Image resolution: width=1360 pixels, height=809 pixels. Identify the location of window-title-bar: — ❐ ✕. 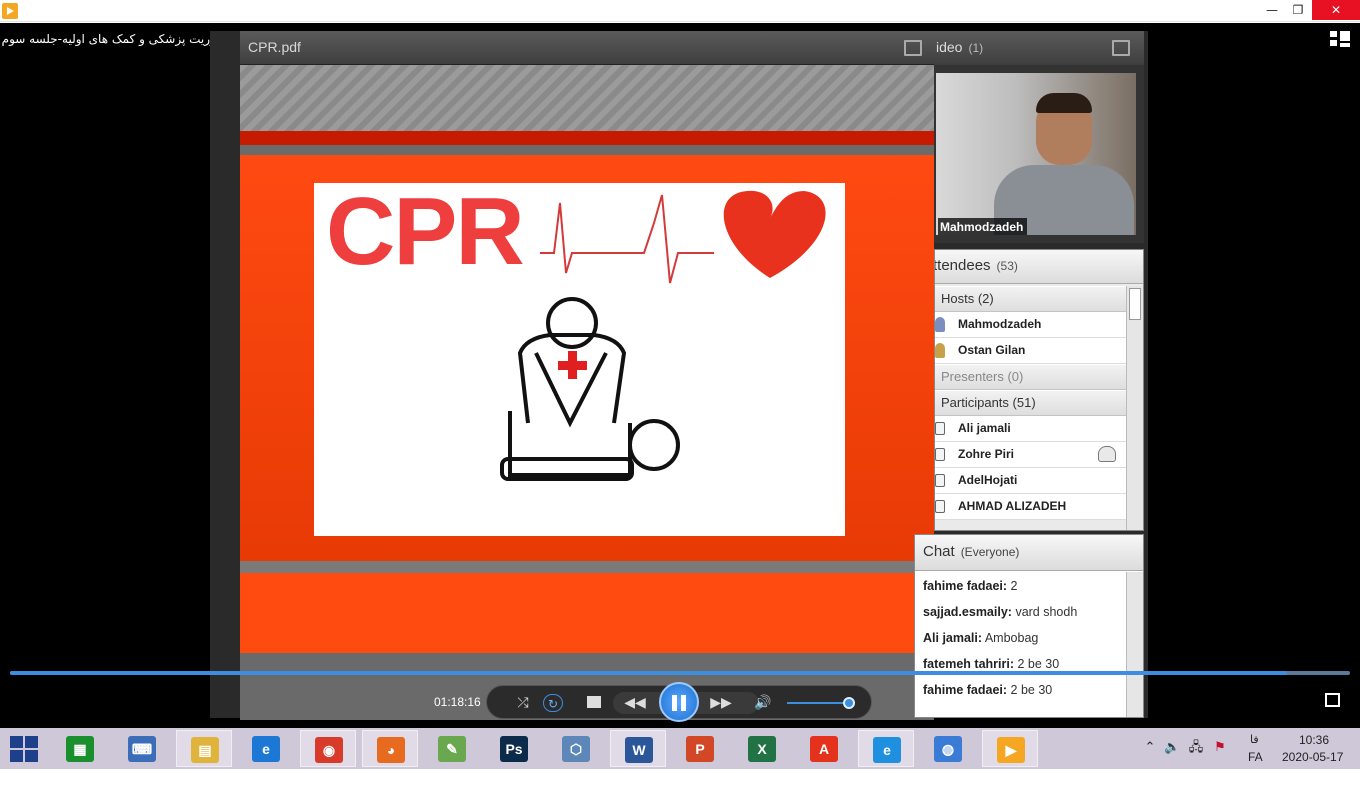
(680, 11).